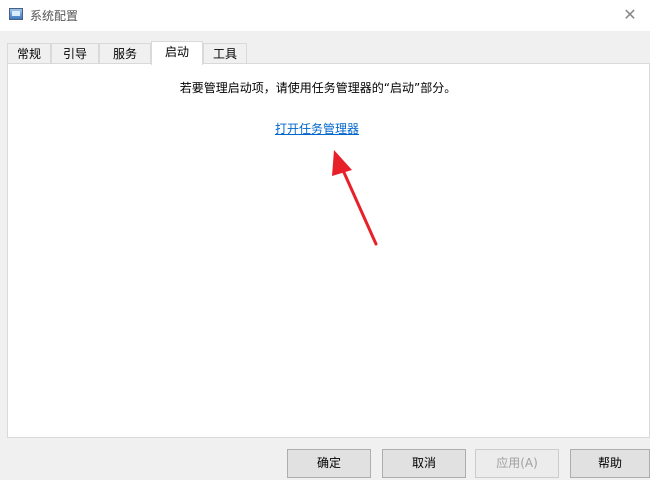 The width and height of the screenshot is (650, 480). What do you see at coordinates (317, 128) in the screenshot?
I see `open-task-manager-link: 打开任务管理器` at bounding box center [317, 128].